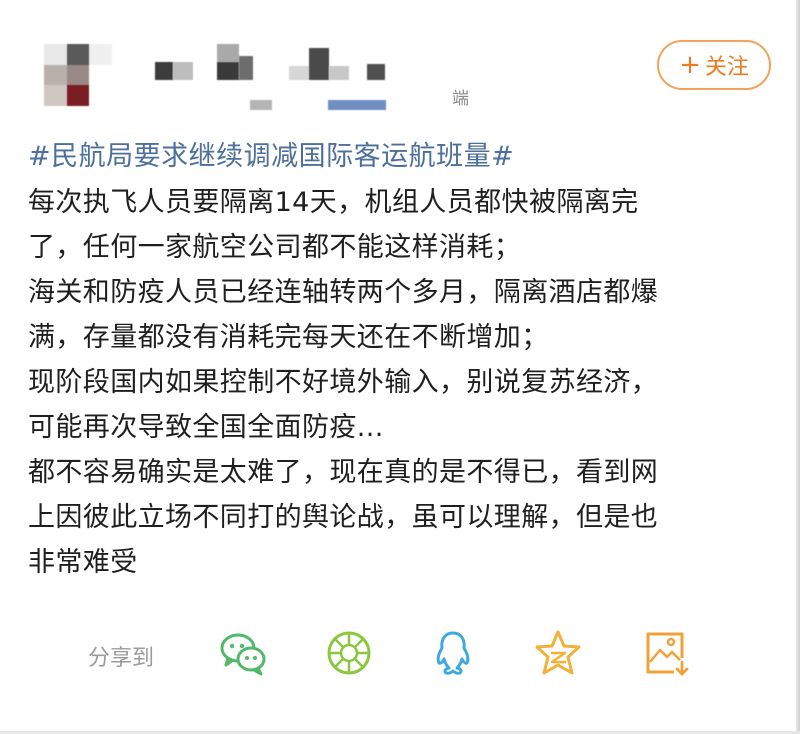 This screenshot has width=800, height=734. What do you see at coordinates (453, 653) in the screenshot?
I see `qq-icon` at bounding box center [453, 653].